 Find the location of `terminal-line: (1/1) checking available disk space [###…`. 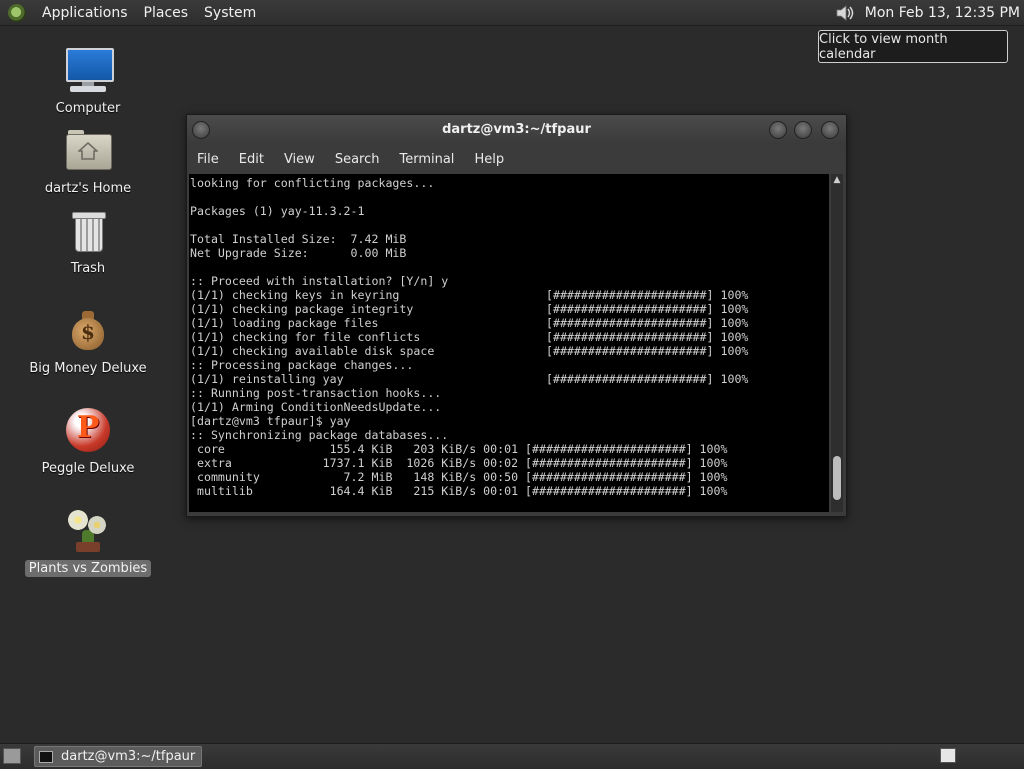

terminal-line: (1/1) checking available disk space [###… is located at coordinates (469, 351).